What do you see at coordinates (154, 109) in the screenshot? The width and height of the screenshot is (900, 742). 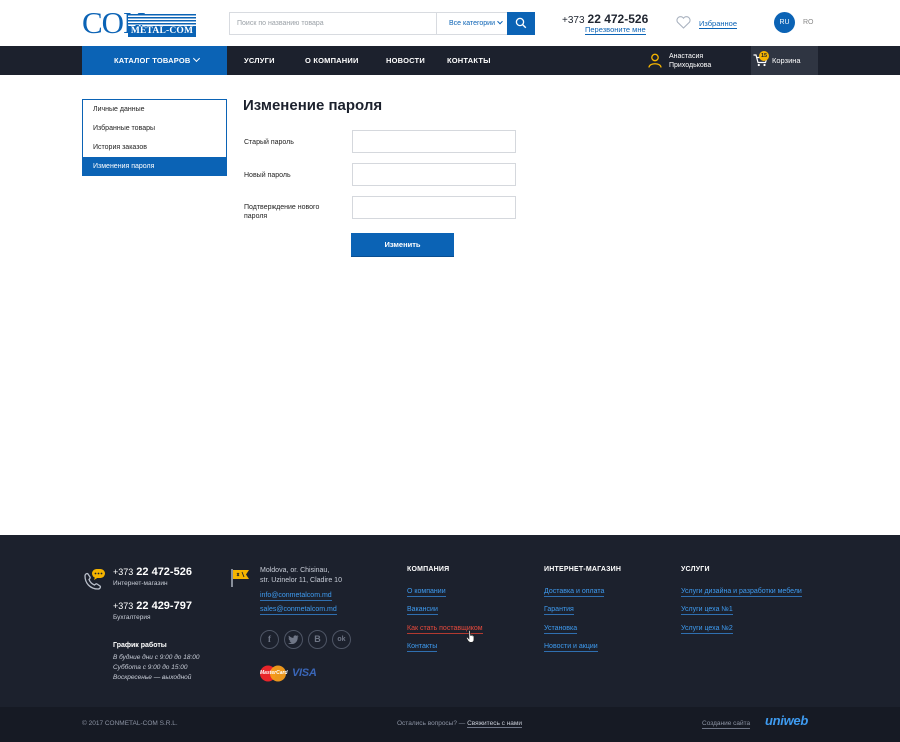 I see `sidebar-item-personal-data: Личные данные` at bounding box center [154, 109].